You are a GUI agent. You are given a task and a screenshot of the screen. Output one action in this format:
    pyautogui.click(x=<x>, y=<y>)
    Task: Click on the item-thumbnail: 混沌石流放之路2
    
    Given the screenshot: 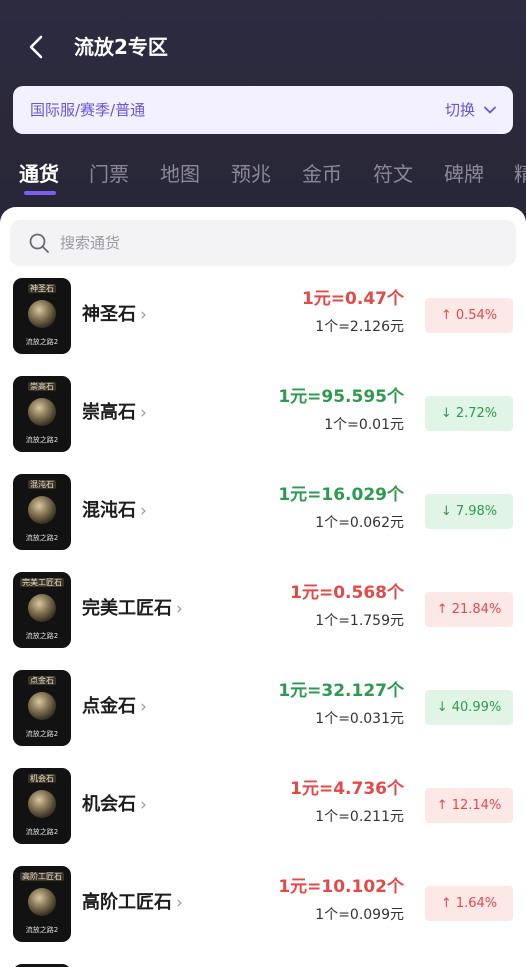 What is the action you would take?
    pyautogui.click(x=42, y=512)
    